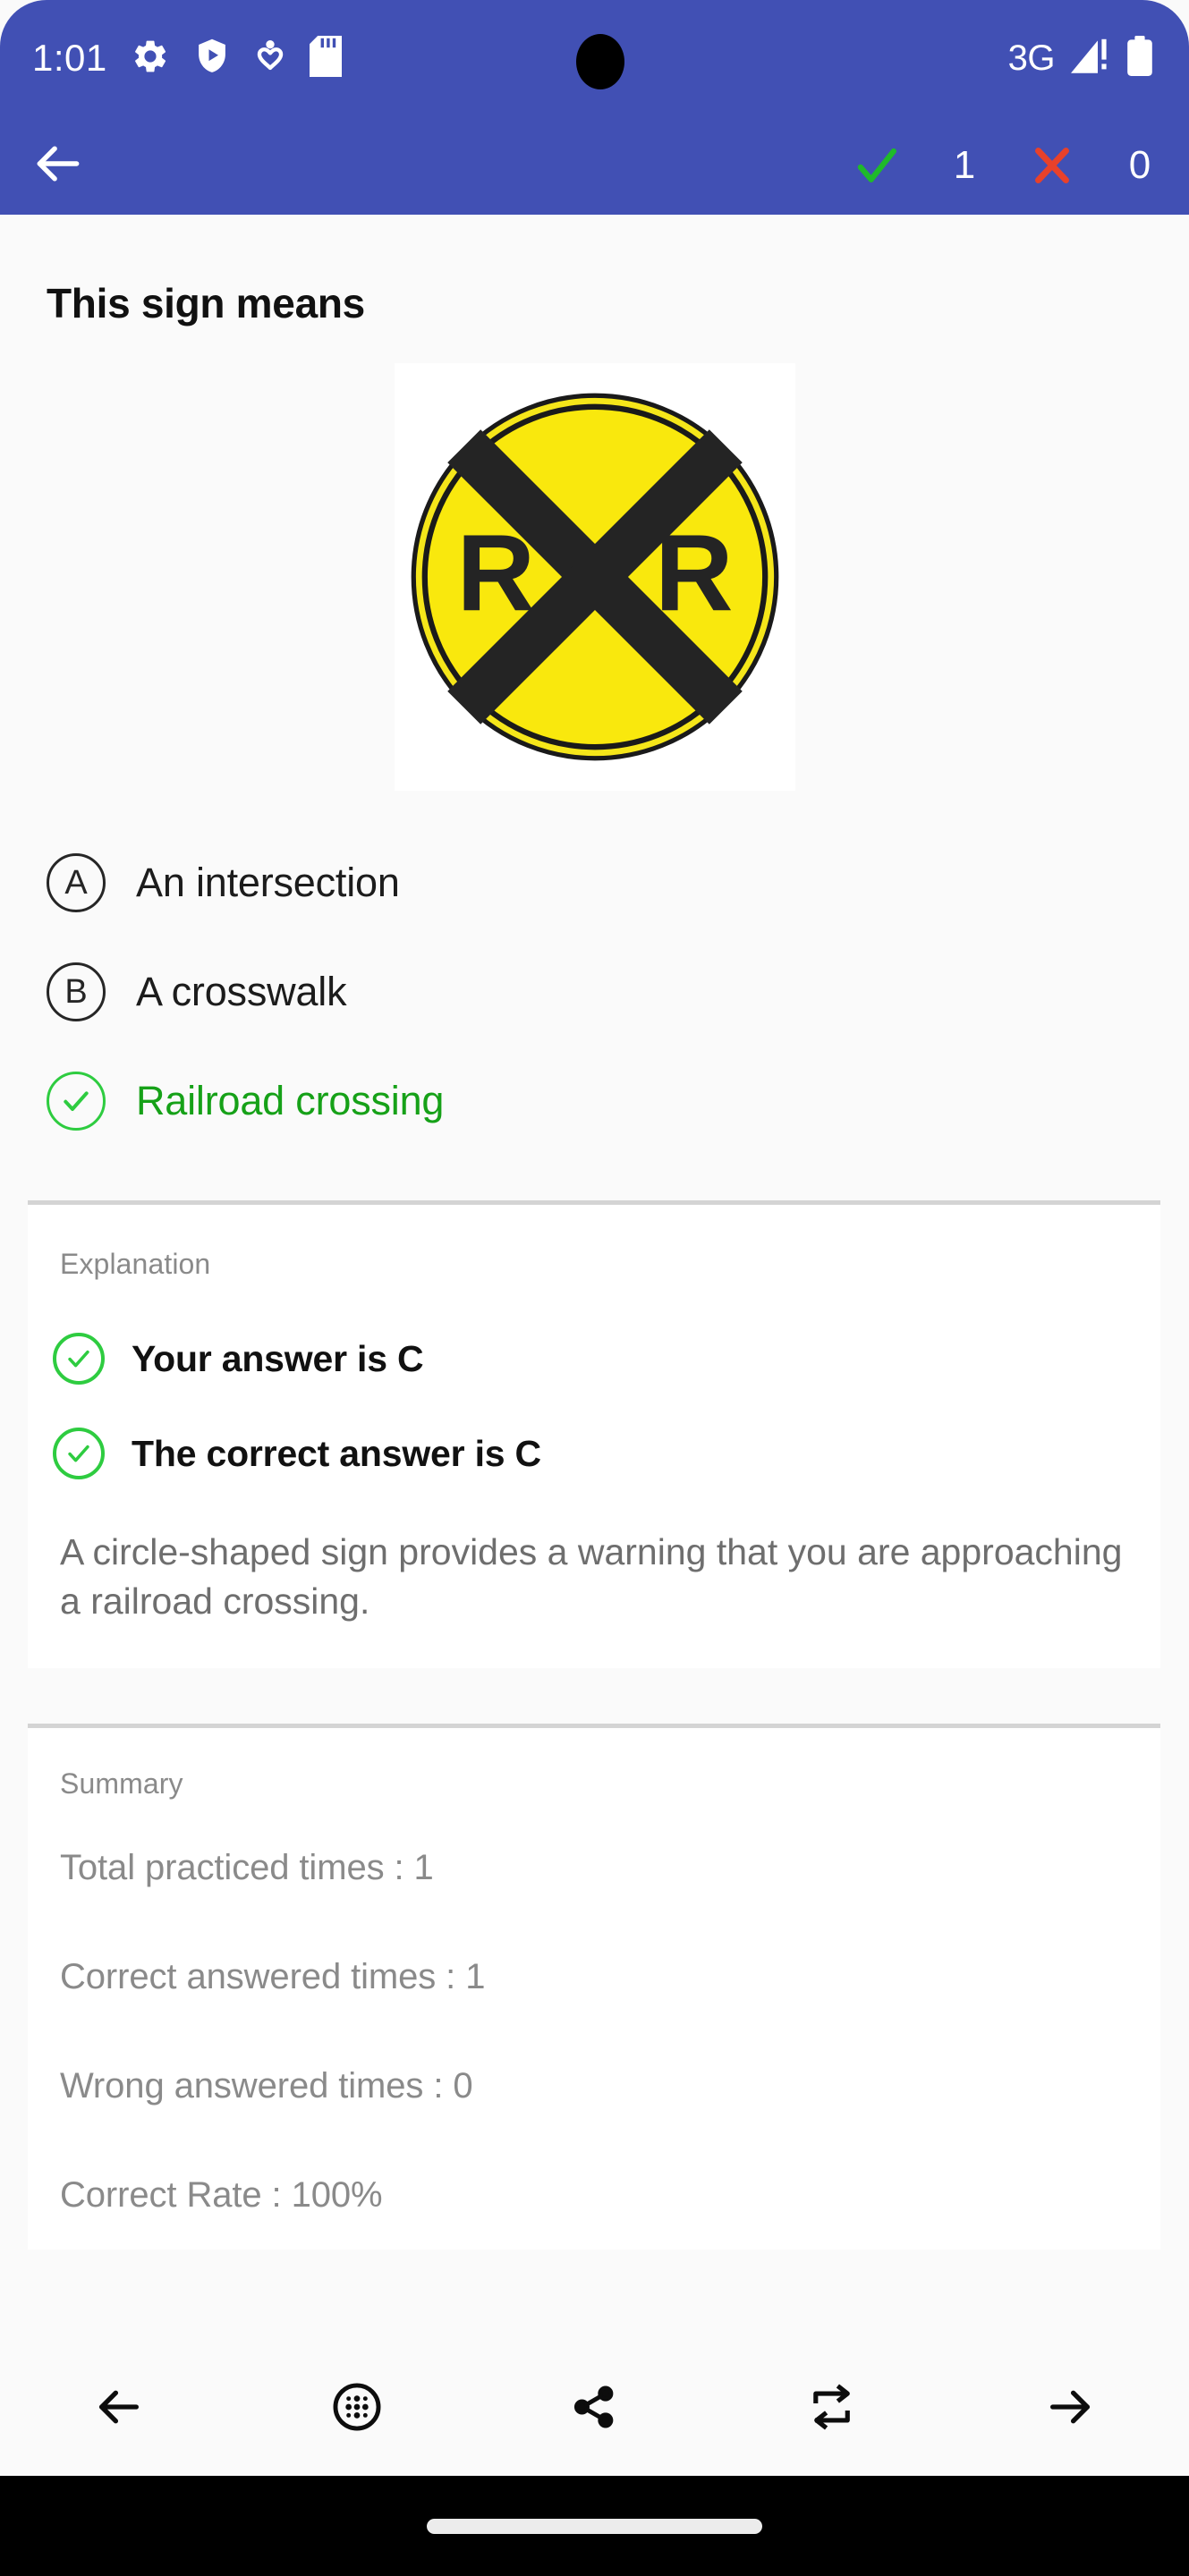  I want to click on settings-gear-icon, so click(150, 58).